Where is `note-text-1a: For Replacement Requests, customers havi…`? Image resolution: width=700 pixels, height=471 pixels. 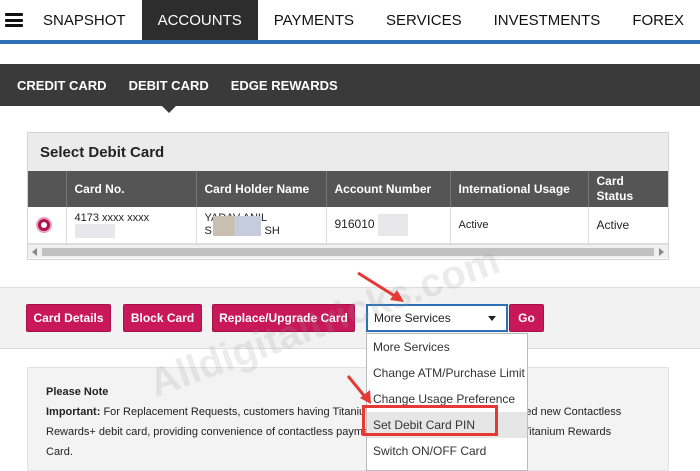 note-text-1a: For Replacement Requests, customers havi… is located at coordinates (239, 412).